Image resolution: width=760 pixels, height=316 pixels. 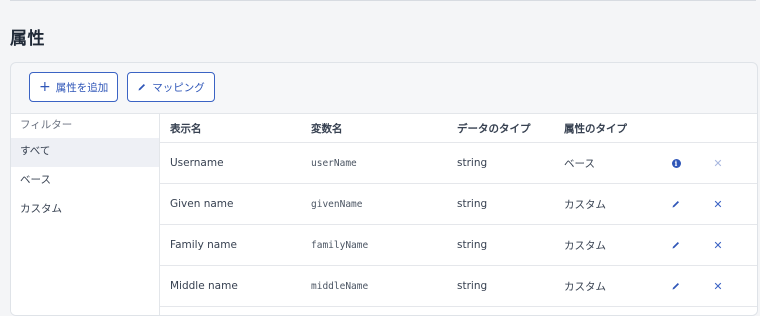 What do you see at coordinates (46, 125) in the screenshot?
I see `filter-header: フィルター` at bounding box center [46, 125].